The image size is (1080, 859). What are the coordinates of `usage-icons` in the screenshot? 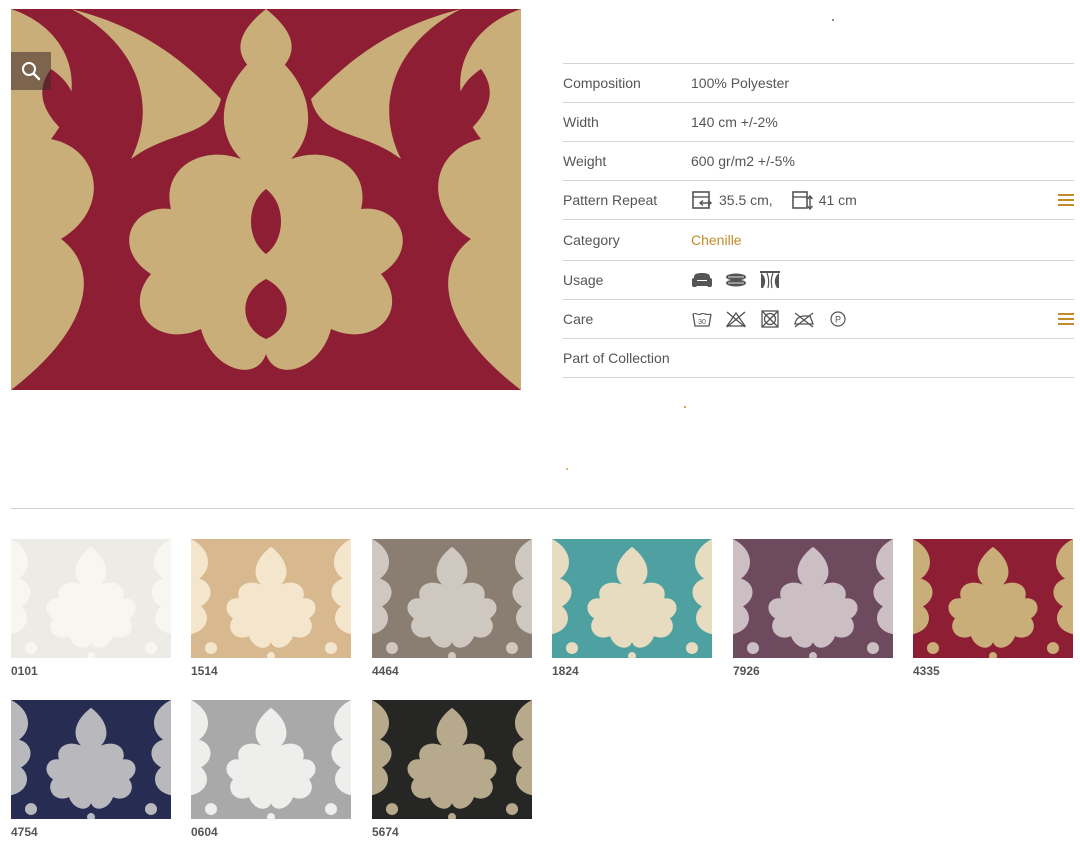 It's located at (882, 280).